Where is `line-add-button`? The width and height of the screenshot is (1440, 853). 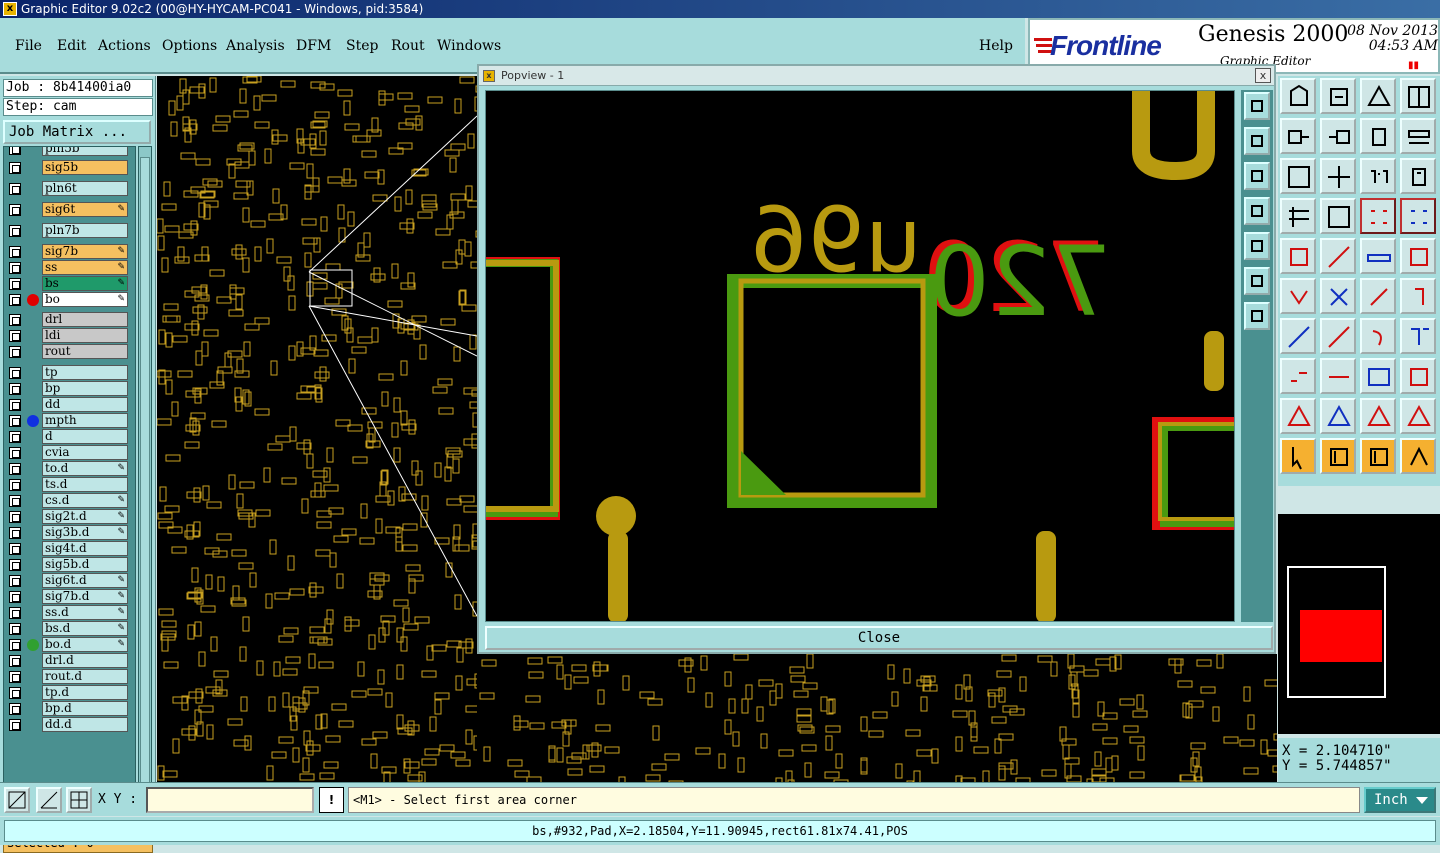 line-add-button is located at coordinates (1338, 376).